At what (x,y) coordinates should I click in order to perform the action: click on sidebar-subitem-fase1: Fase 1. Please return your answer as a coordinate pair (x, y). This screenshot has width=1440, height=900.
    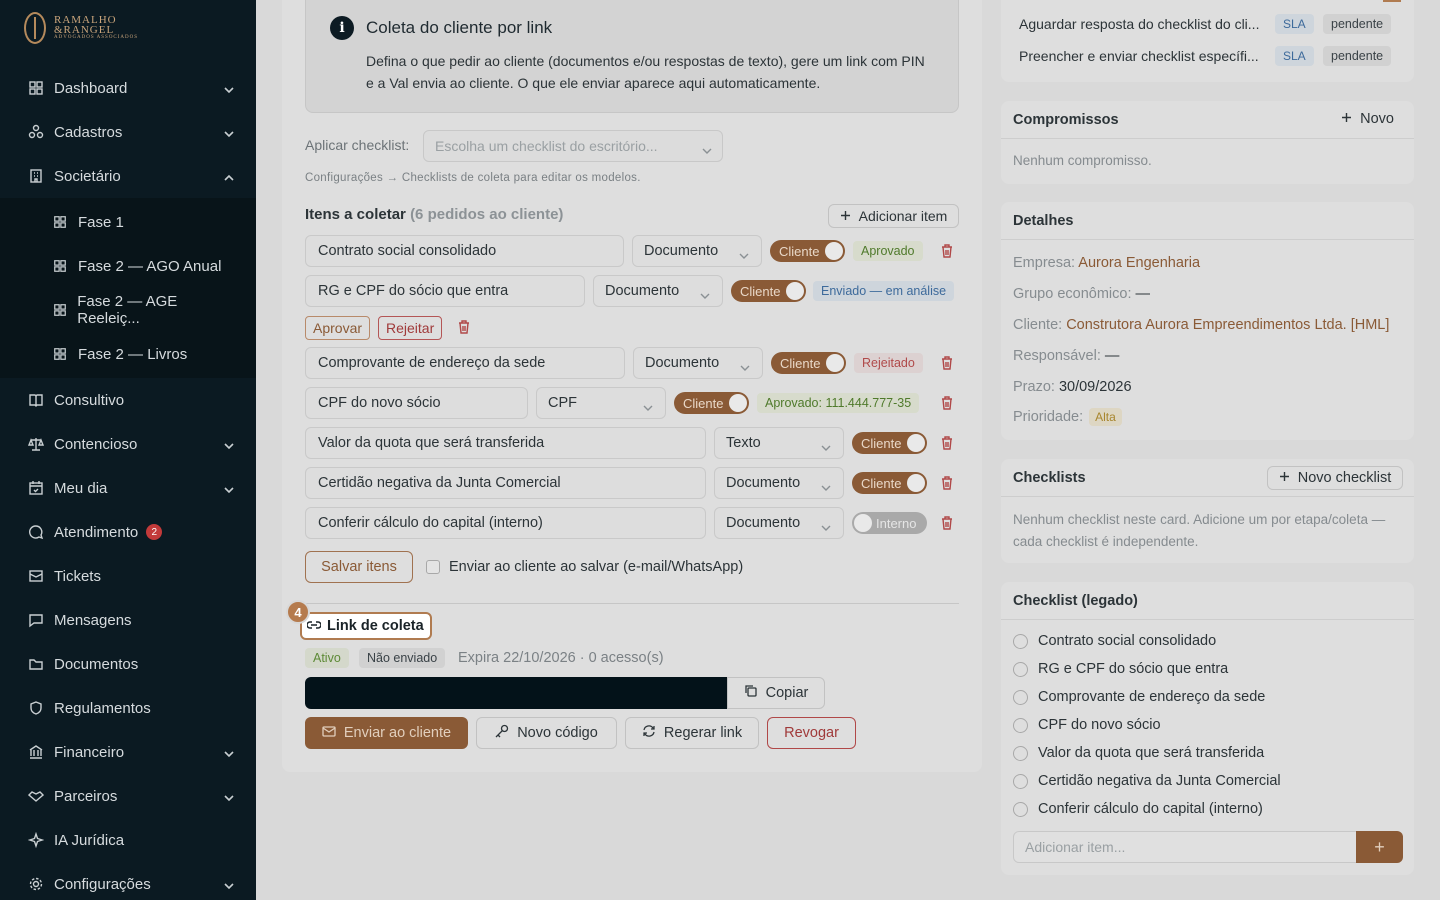
    Looking at the image, I should click on (128, 222).